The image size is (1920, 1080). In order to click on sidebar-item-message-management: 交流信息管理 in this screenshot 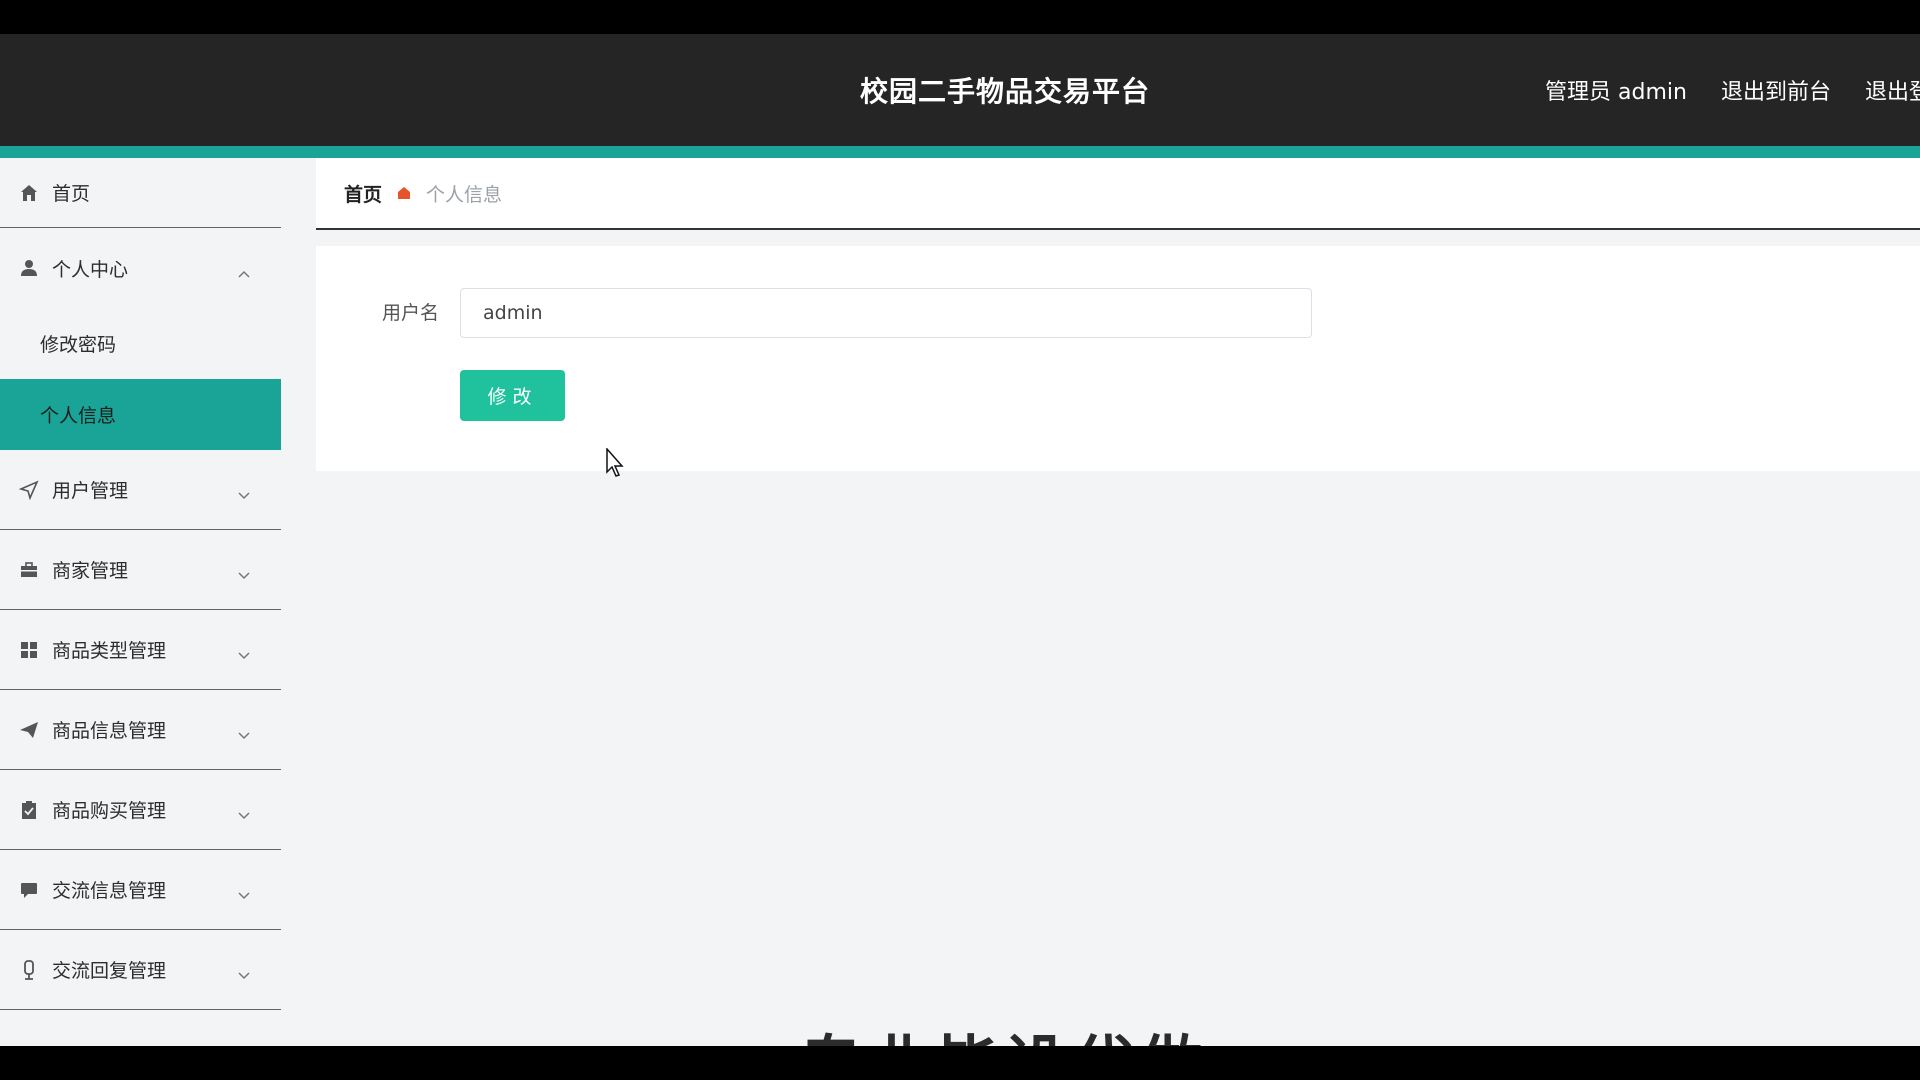, I will do `click(140, 890)`.